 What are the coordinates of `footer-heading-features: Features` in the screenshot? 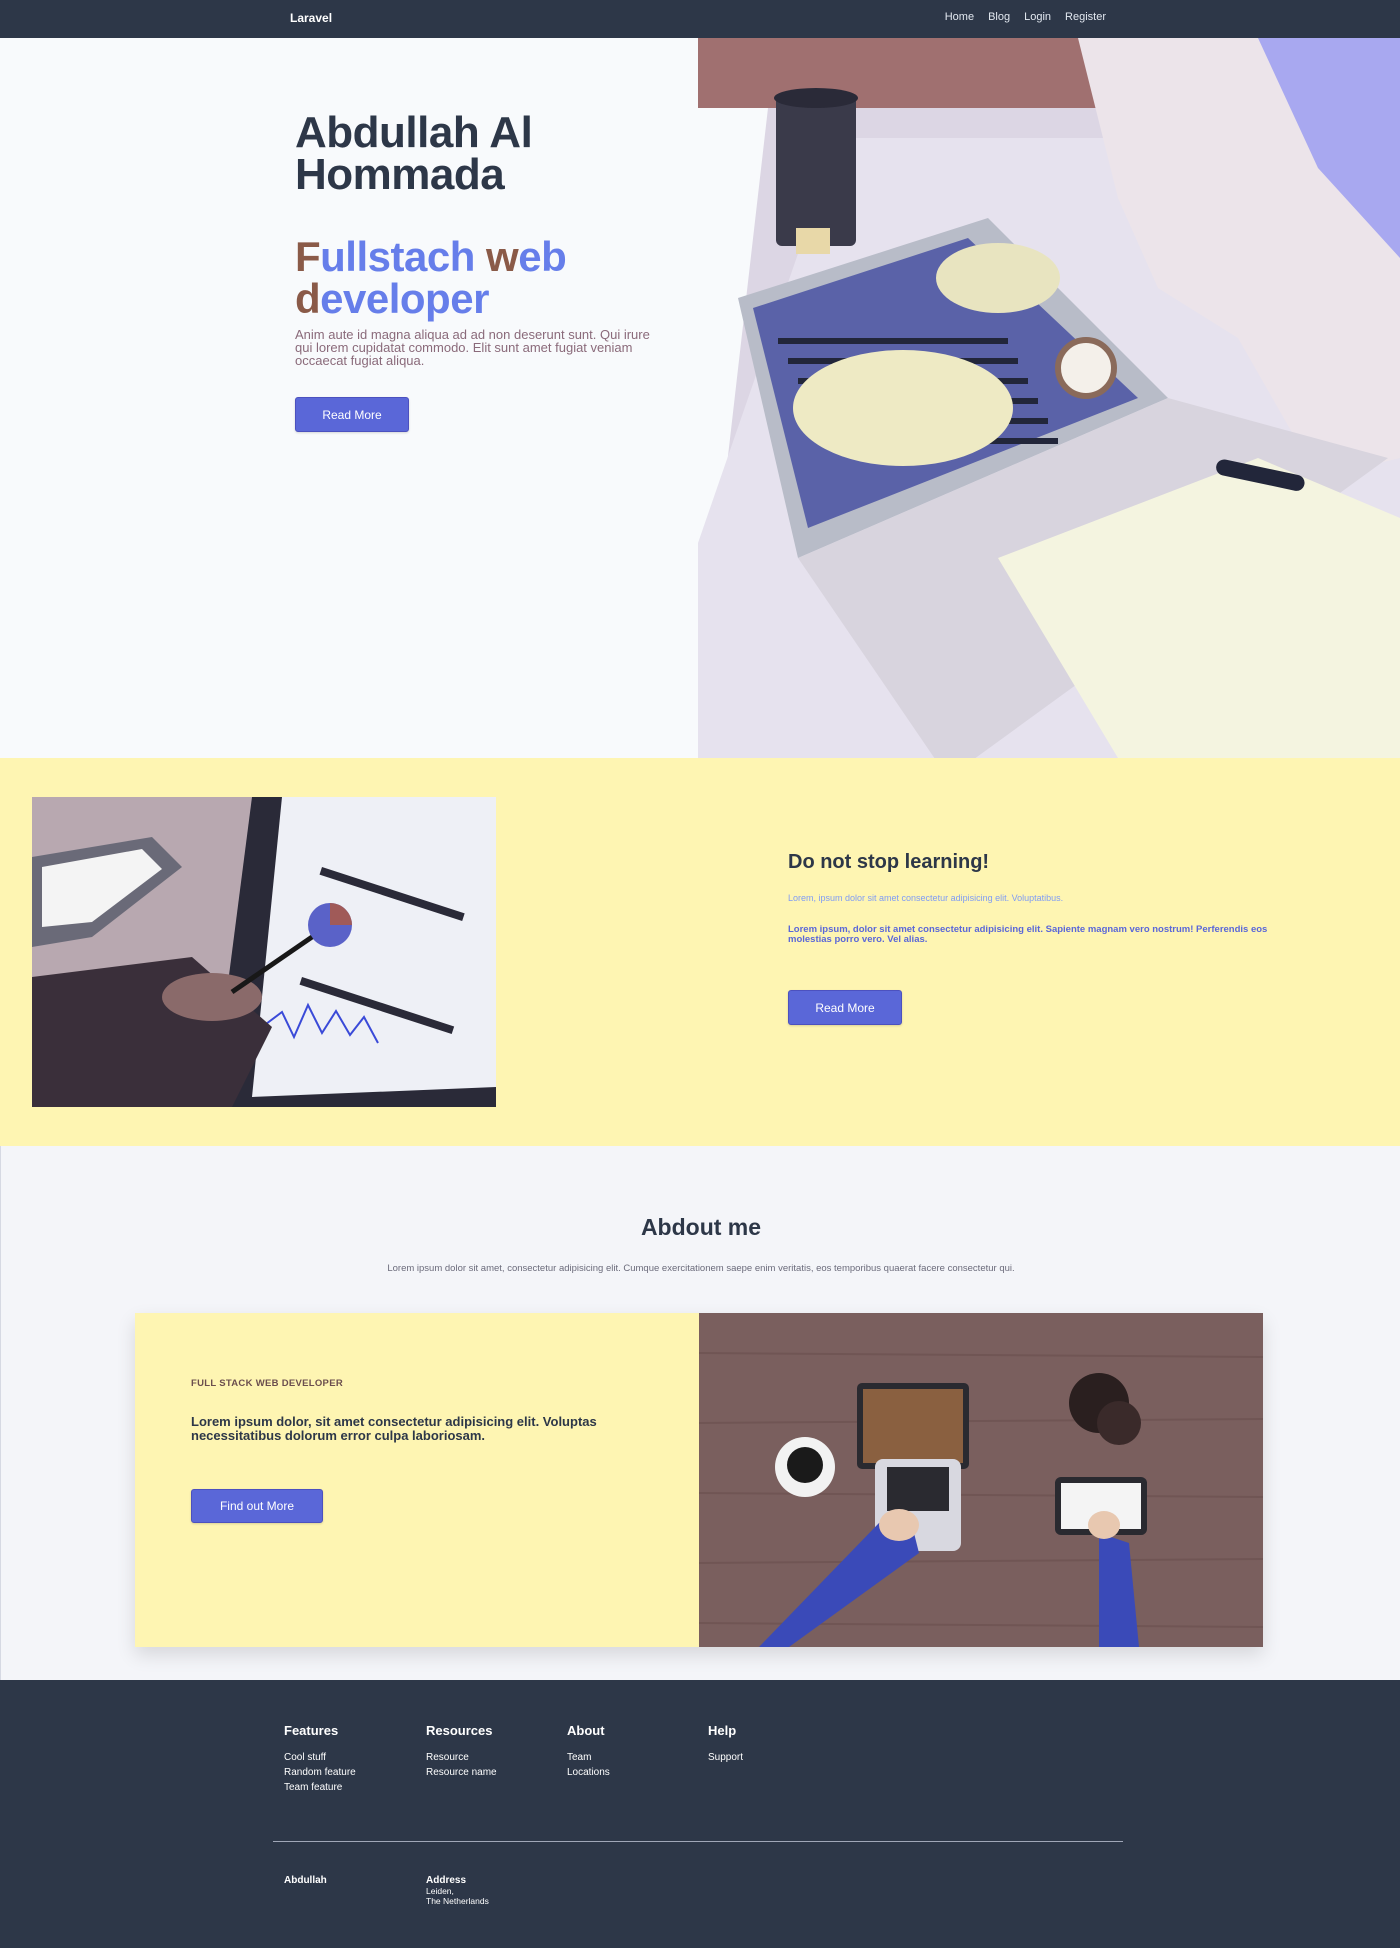 It's located at (311, 1730).